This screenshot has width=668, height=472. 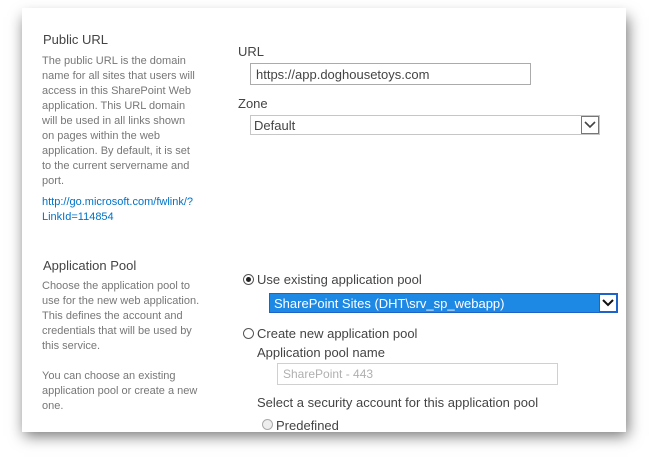 I want to click on zone-label: Zone, so click(x=253, y=103).